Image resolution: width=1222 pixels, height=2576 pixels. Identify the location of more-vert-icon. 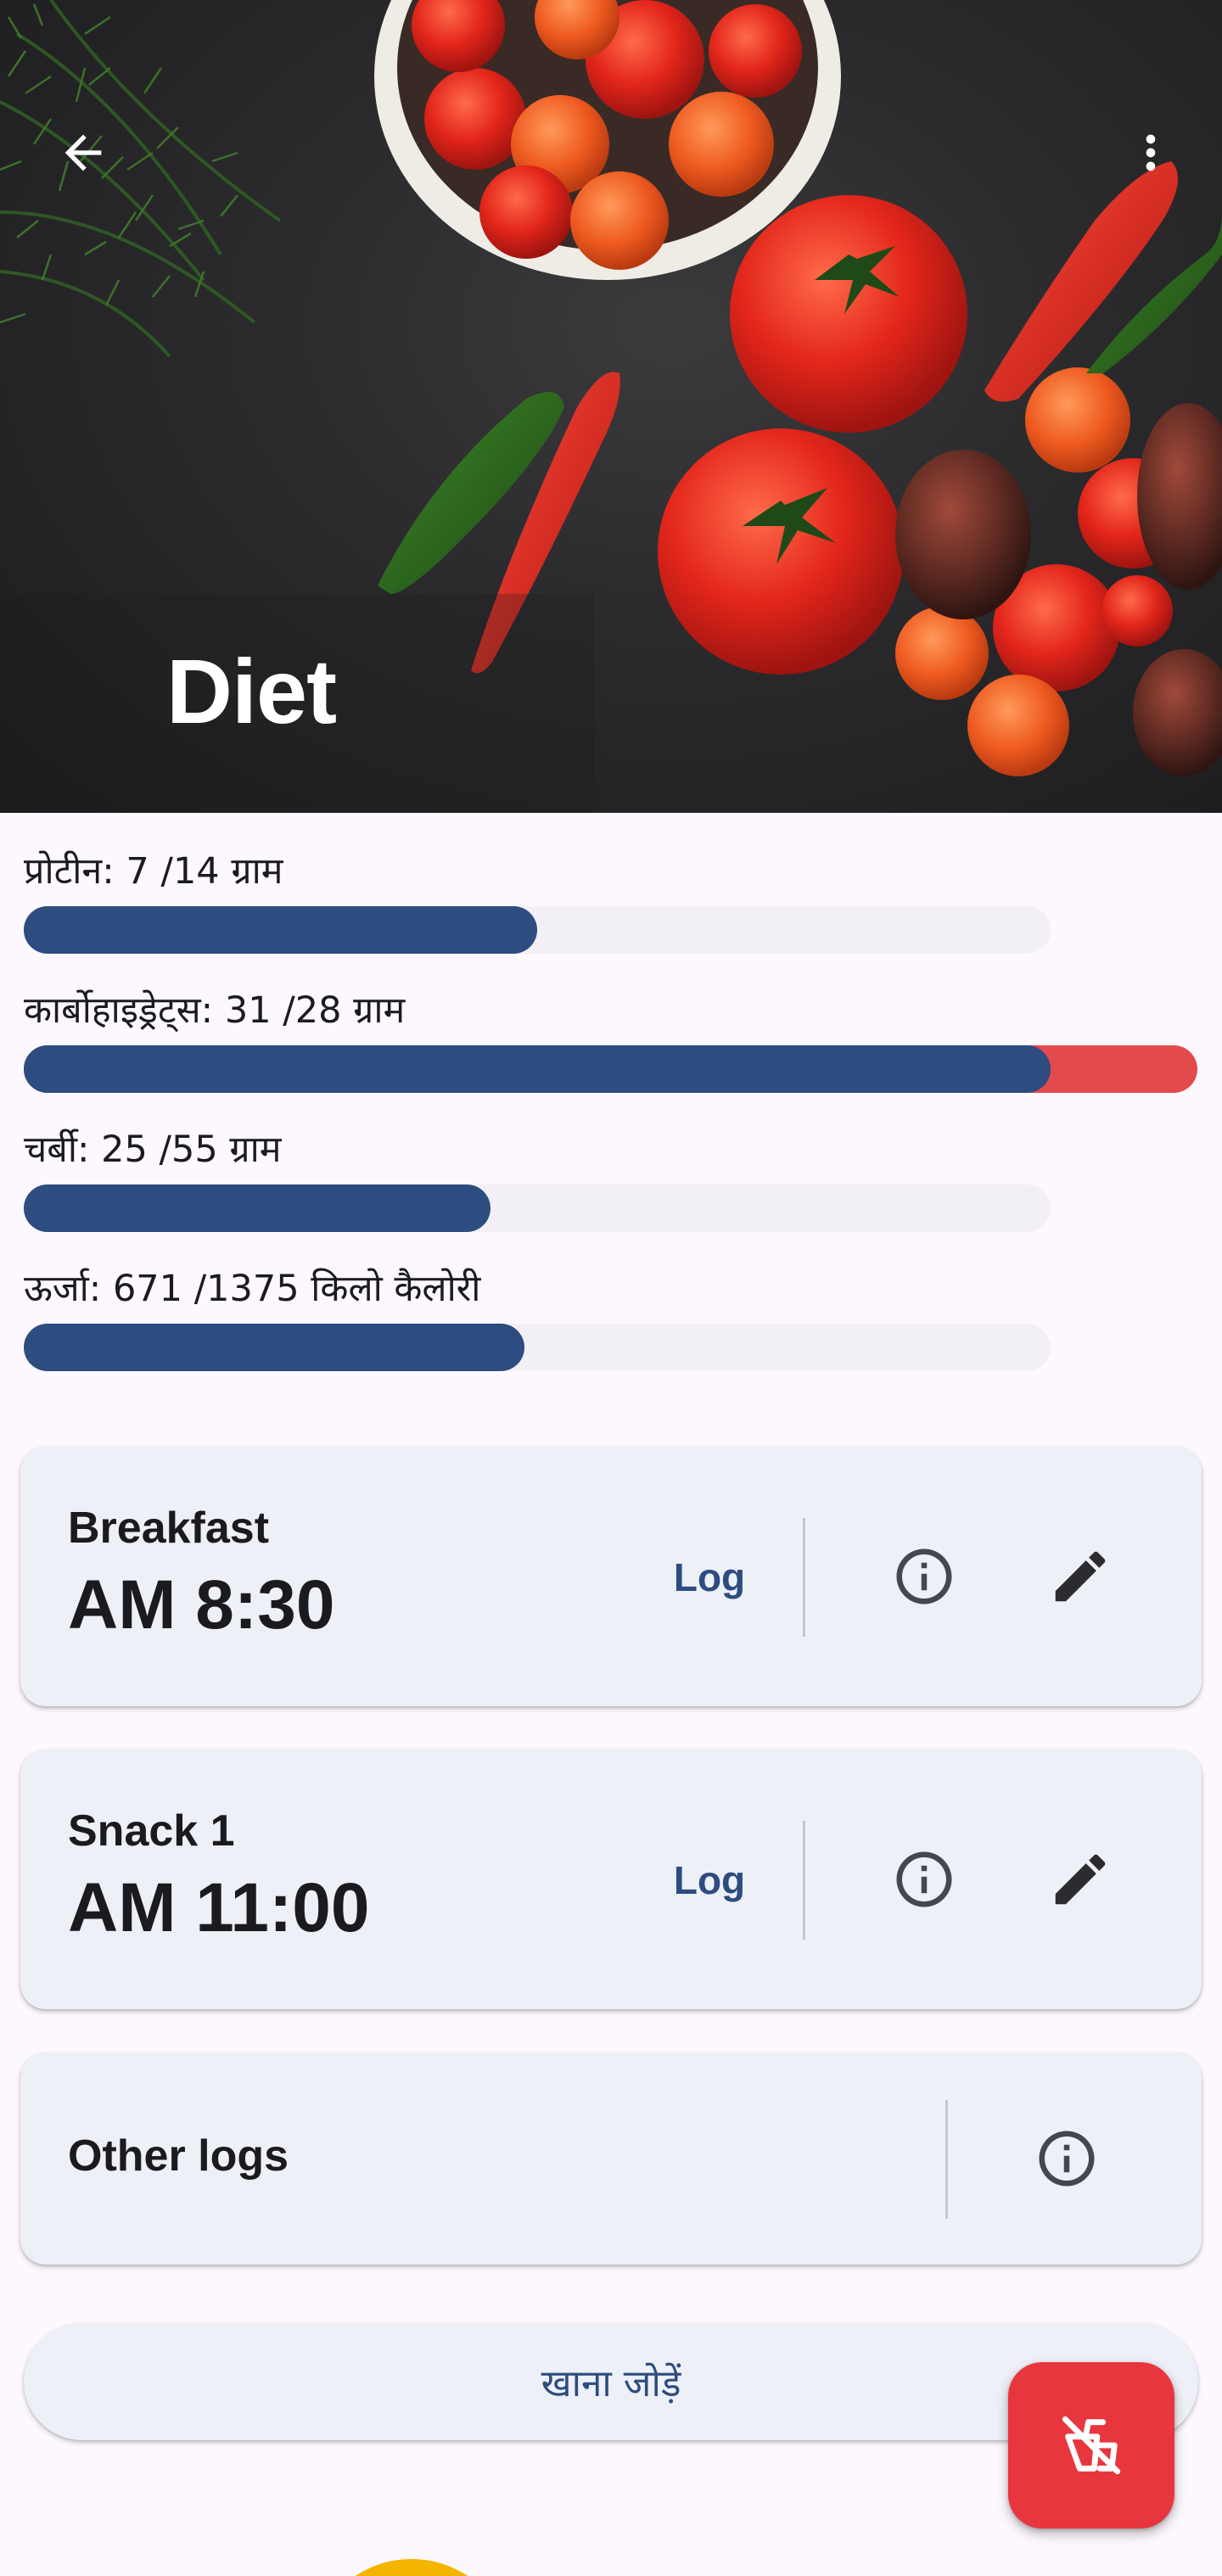
(1151, 152).